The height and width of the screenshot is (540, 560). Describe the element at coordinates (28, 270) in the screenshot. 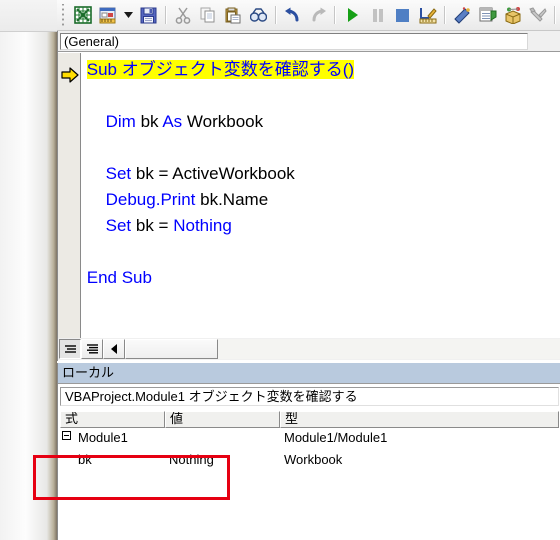

I see `window-left-edge` at that location.